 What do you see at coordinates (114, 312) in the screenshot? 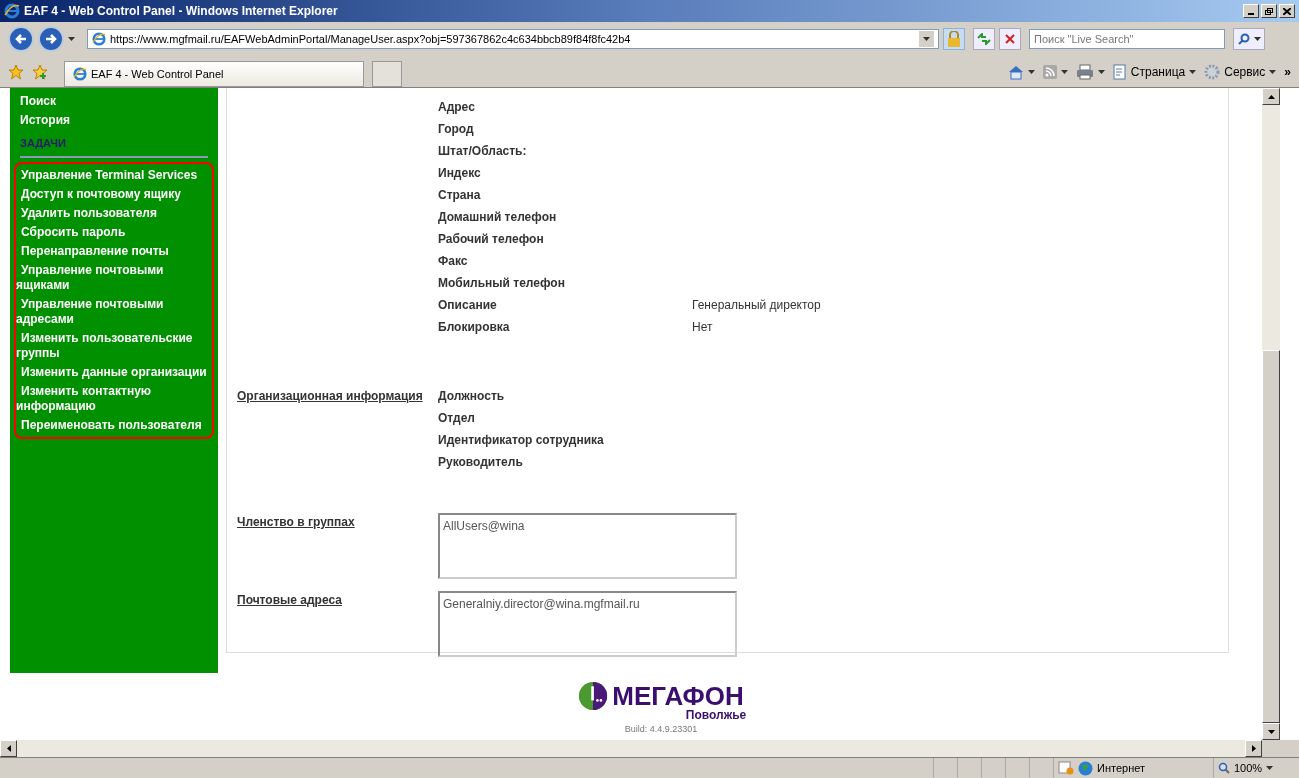
I see `task-link: Управление почтовыми адресами` at bounding box center [114, 312].